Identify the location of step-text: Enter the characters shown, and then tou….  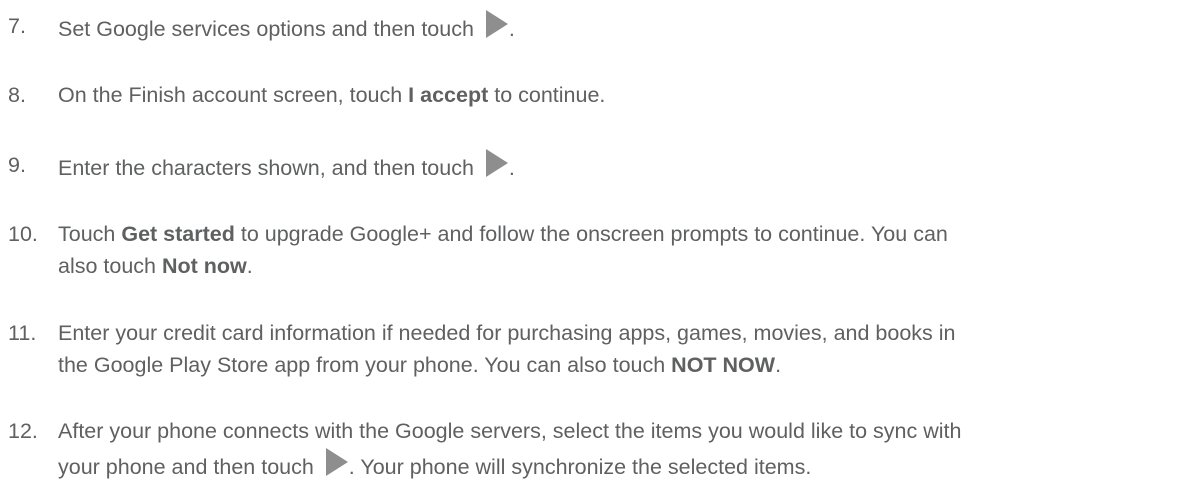
(616, 166).